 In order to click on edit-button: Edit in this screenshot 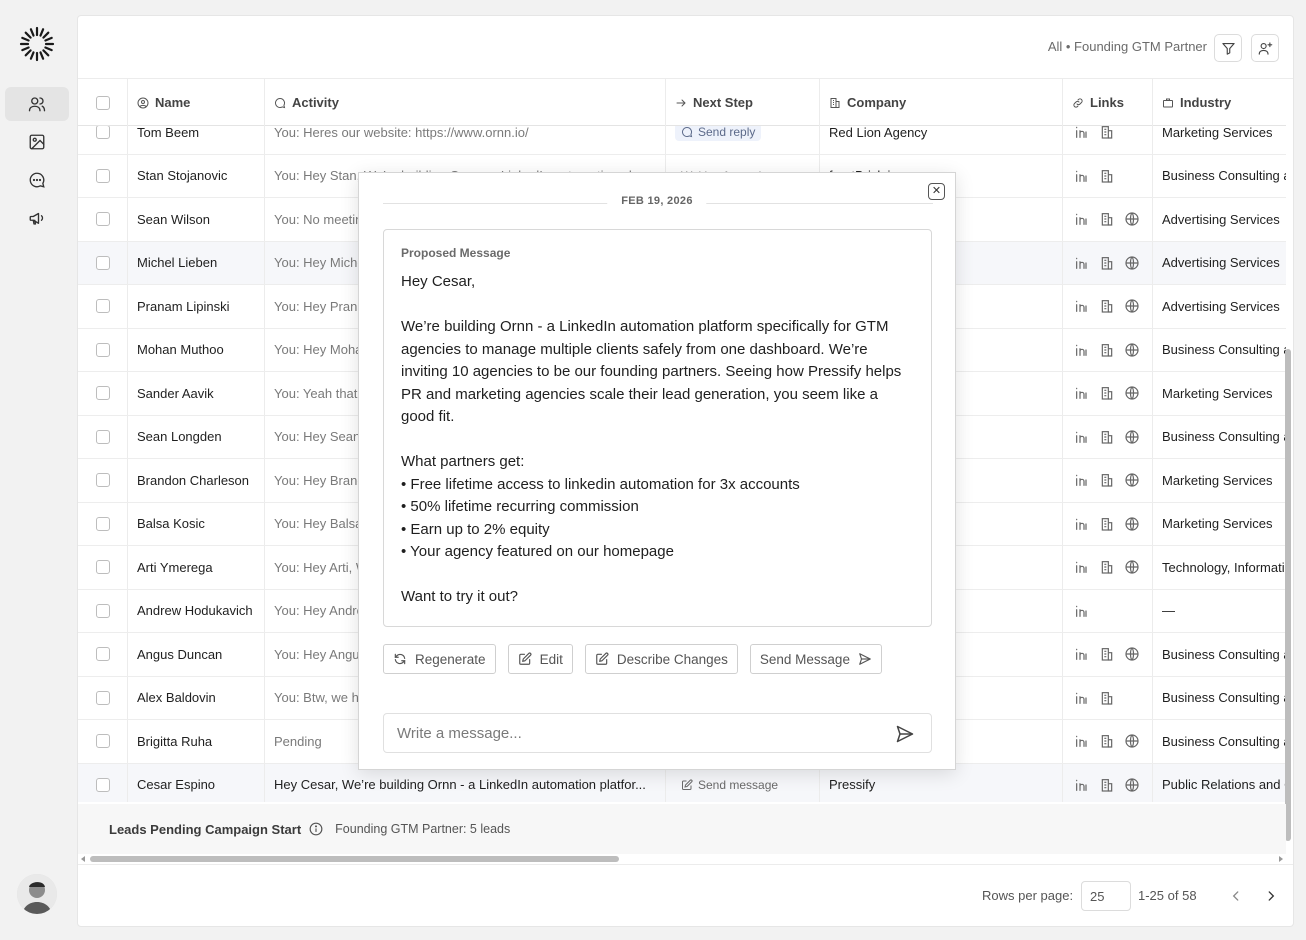, I will do `click(540, 659)`.